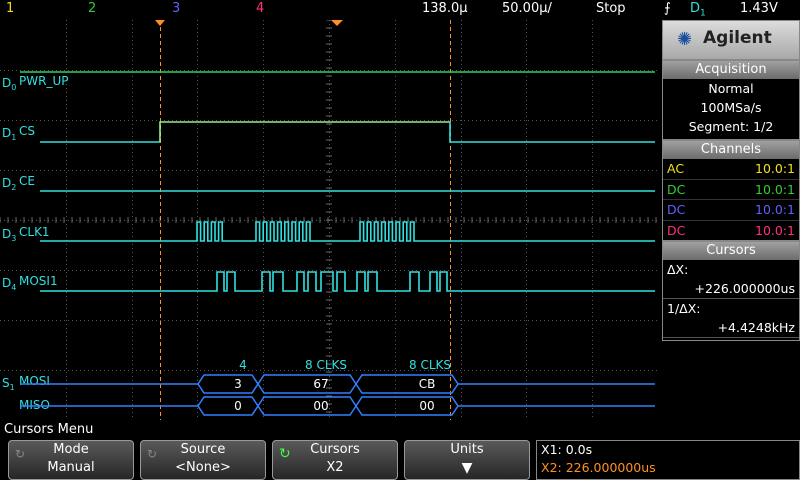  Describe the element at coordinates (527, 8) in the screenshot. I see `delay-value: 50.00µ/` at that location.